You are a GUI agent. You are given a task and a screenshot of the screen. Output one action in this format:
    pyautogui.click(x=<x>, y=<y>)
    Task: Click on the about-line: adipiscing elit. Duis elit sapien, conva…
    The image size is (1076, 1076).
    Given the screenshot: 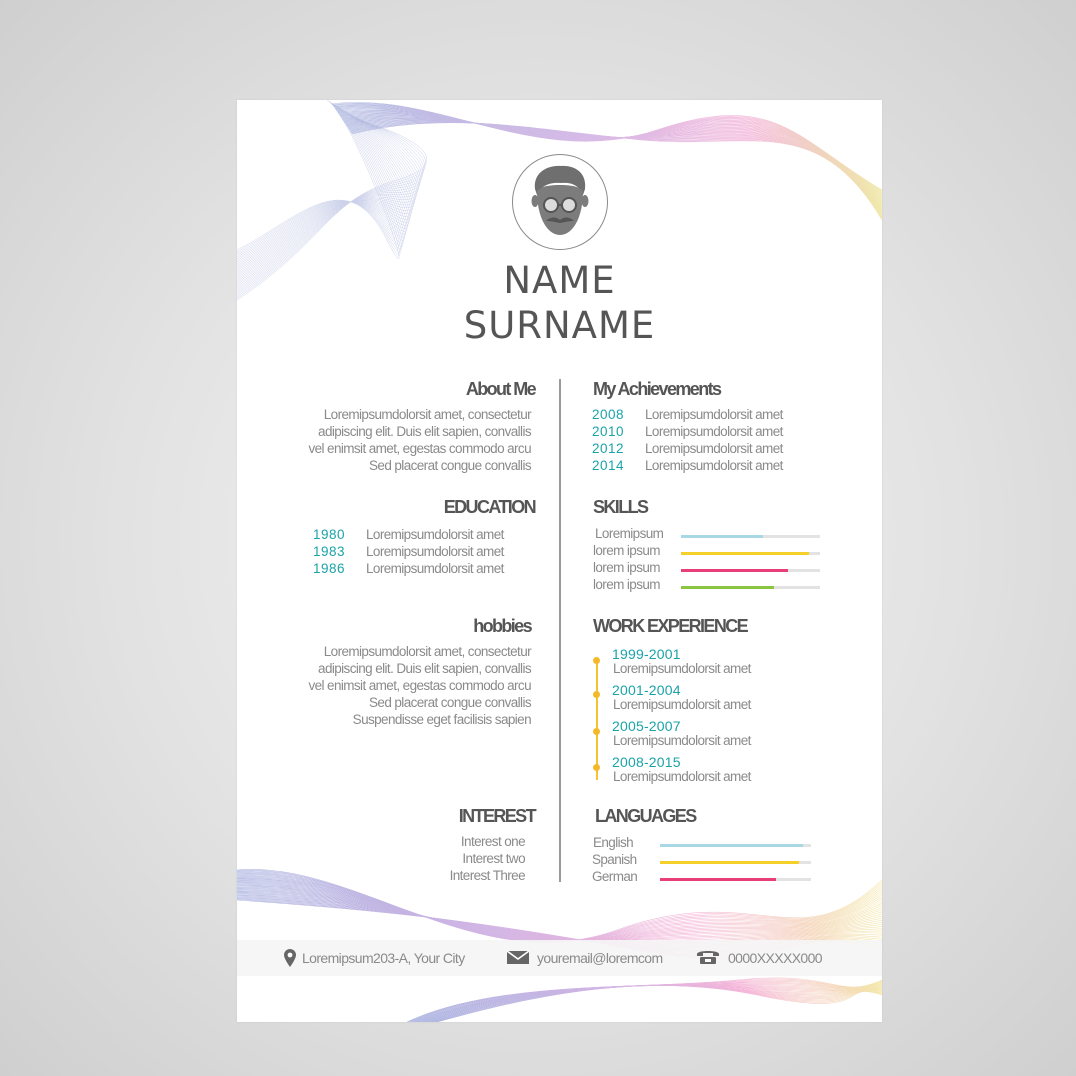 What is the action you would take?
    pyautogui.click(x=425, y=431)
    